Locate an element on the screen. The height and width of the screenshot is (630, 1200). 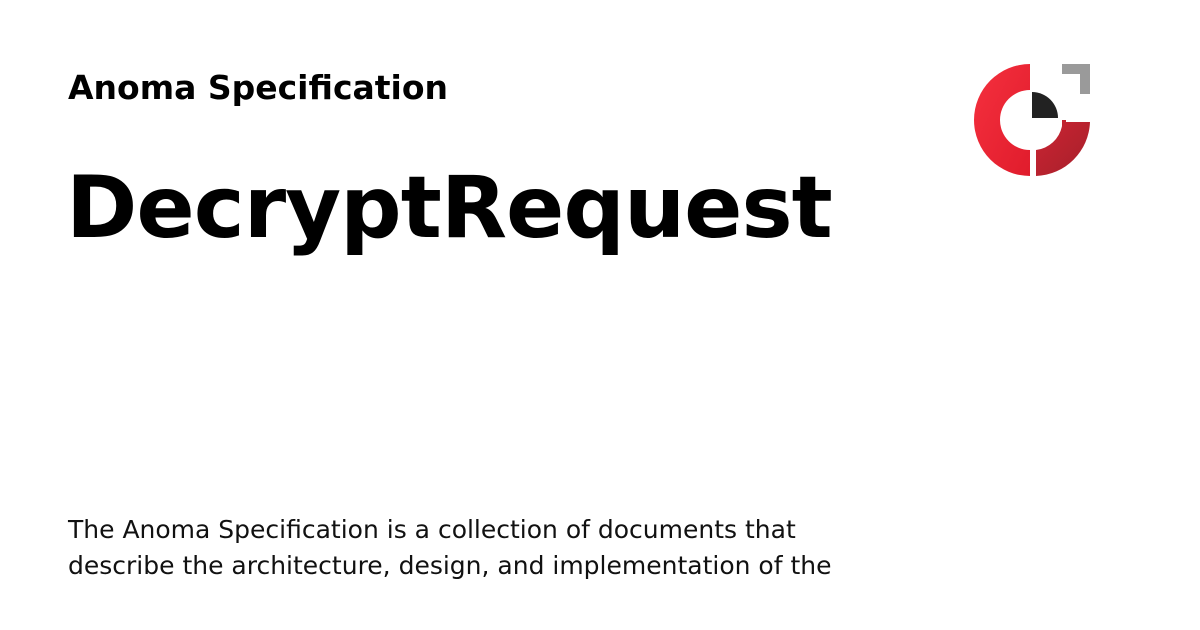
page-title: DecryptRequest is located at coordinates (449, 208).